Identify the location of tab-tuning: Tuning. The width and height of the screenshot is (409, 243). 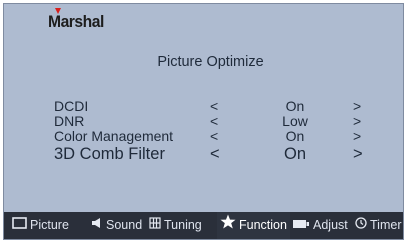
(175, 225).